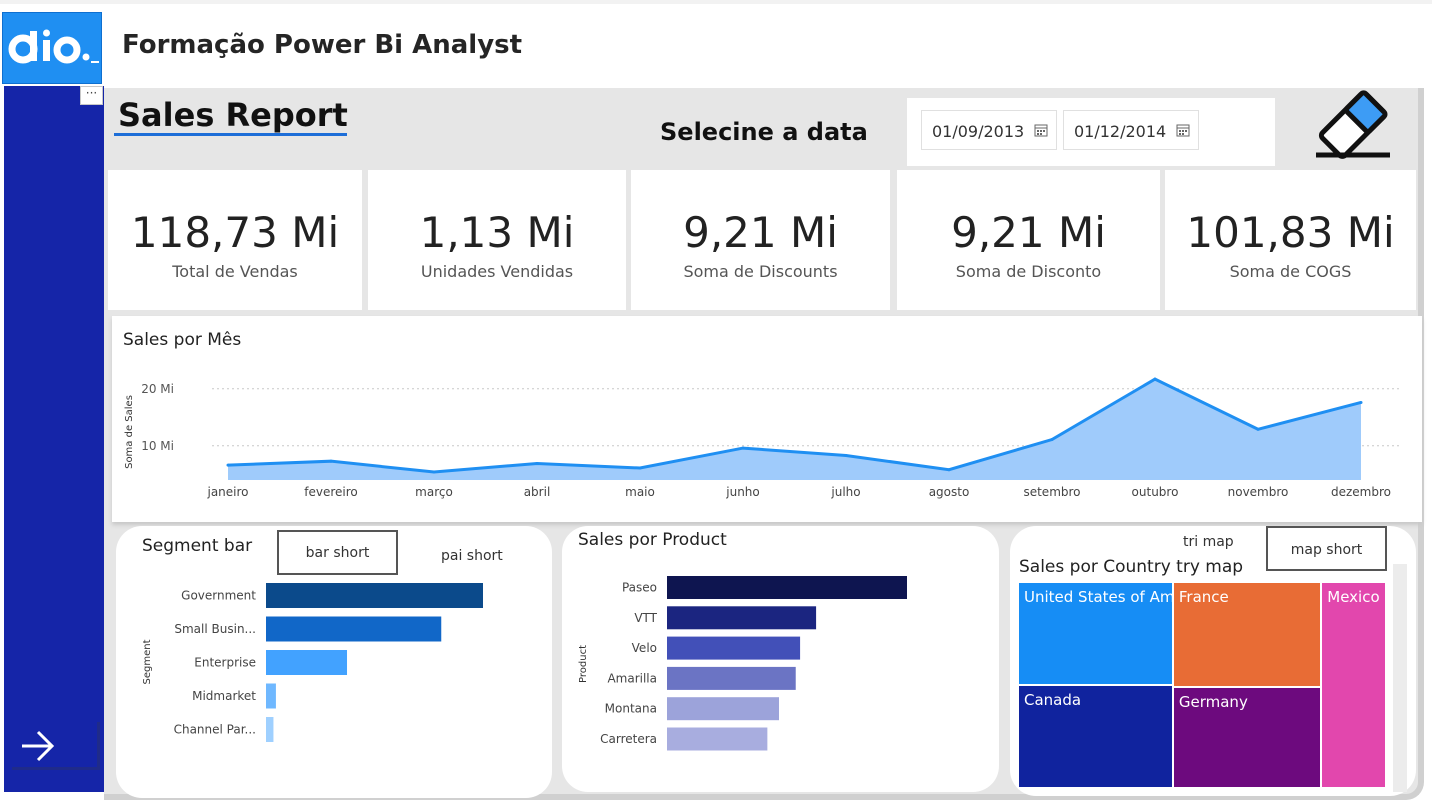  Describe the element at coordinates (91, 95) in the screenshot. I see `more-options-icon: ···` at that location.